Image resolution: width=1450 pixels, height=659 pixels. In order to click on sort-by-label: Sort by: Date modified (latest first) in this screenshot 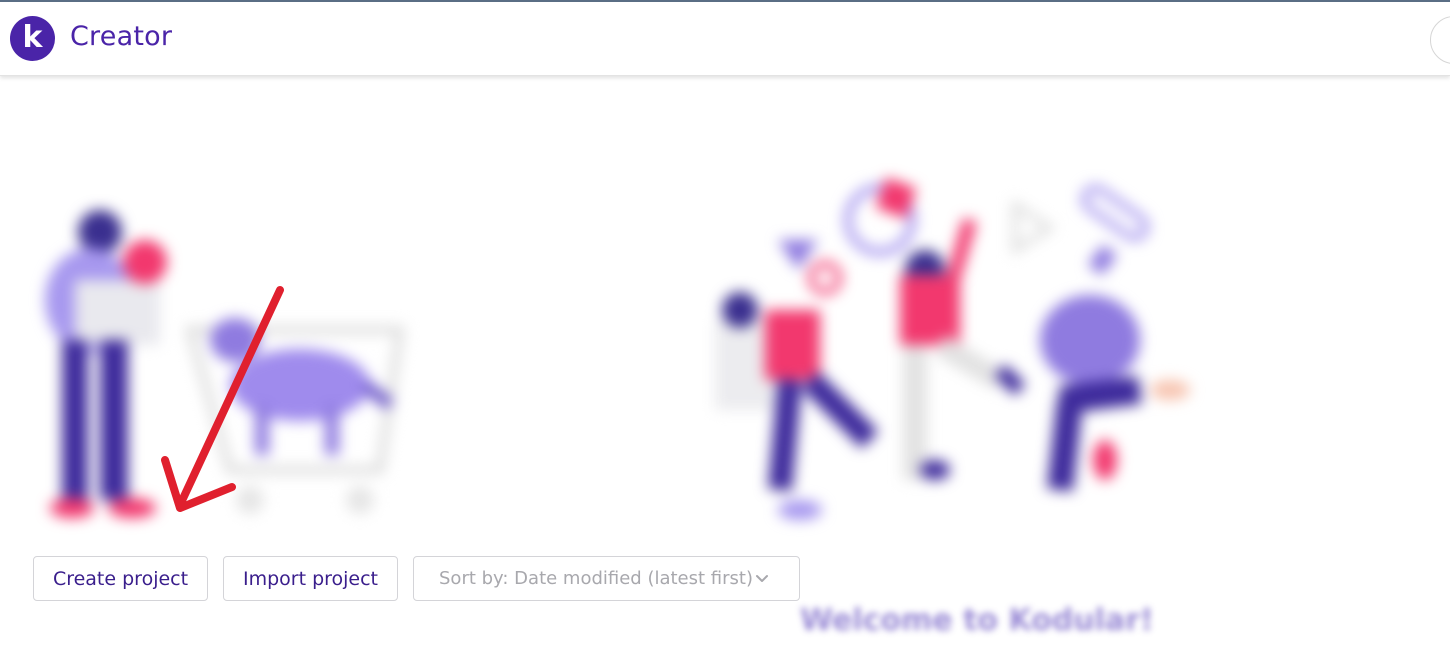, I will do `click(596, 578)`.